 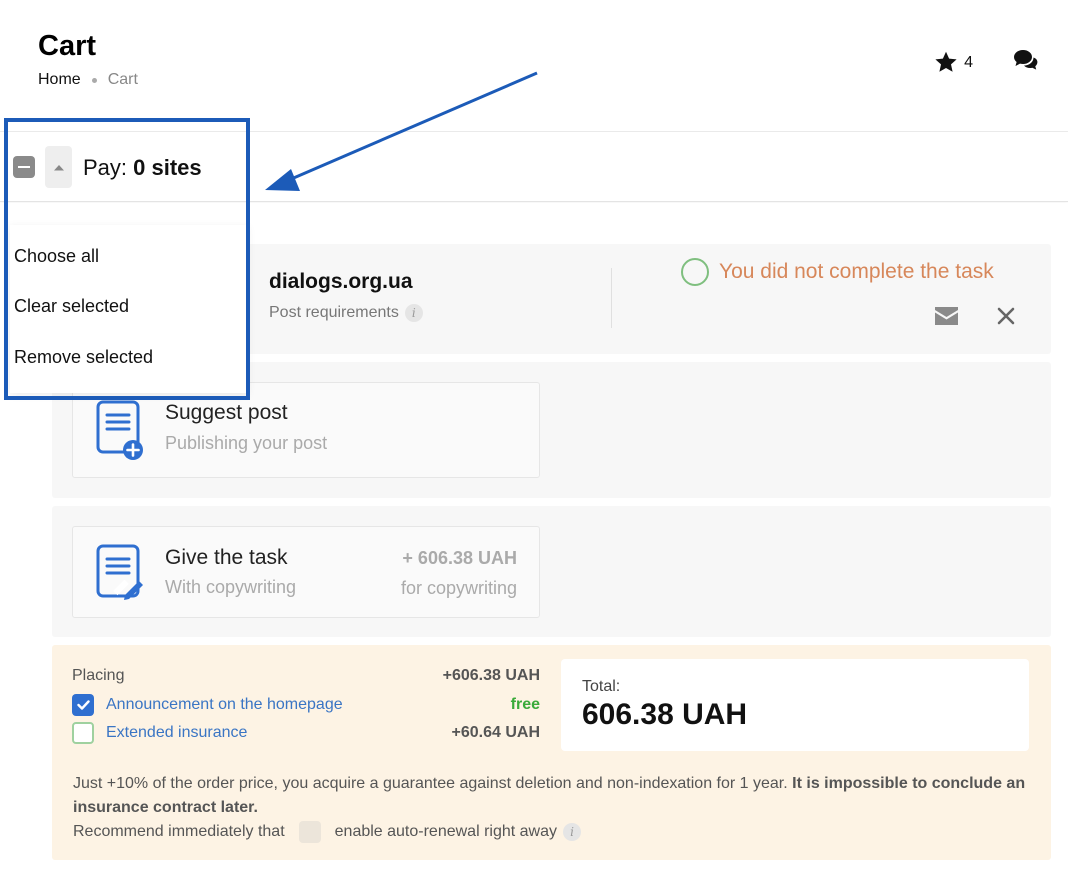 What do you see at coordinates (856, 271) in the screenshot?
I see `task-status-text: You did not complete the task` at bounding box center [856, 271].